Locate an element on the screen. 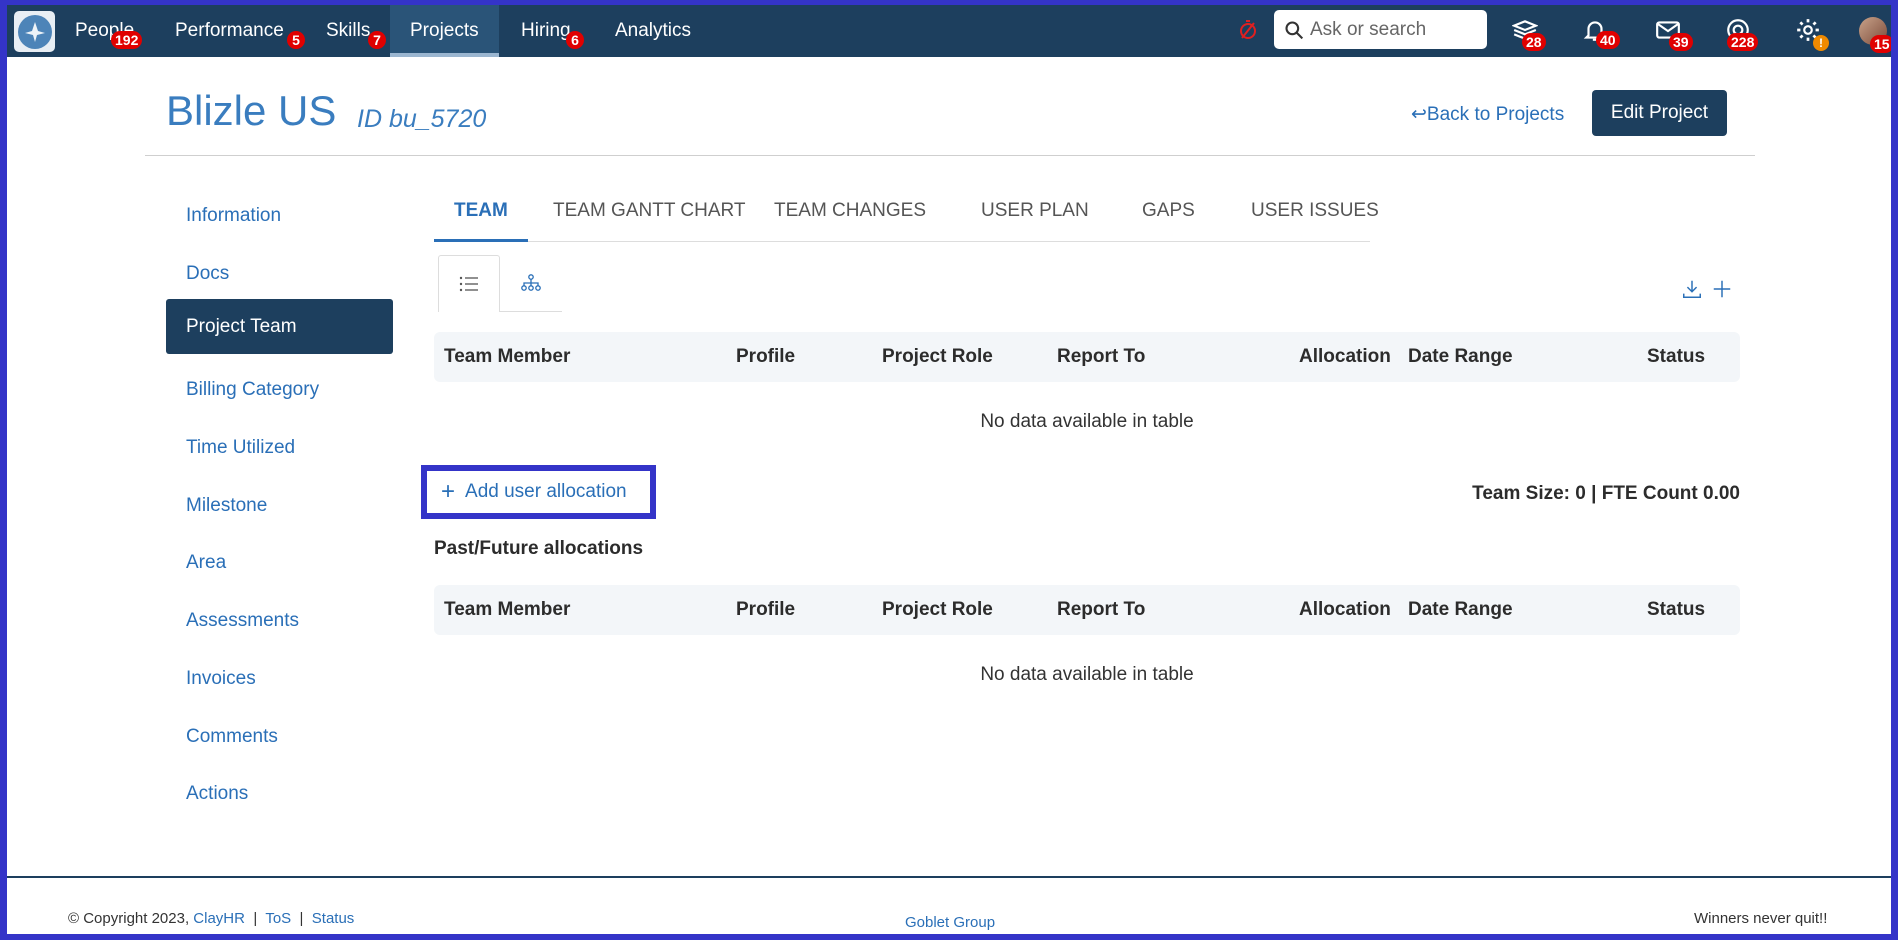 The height and width of the screenshot is (940, 1898). courses-icon: 28 is located at coordinates (1528, 34).